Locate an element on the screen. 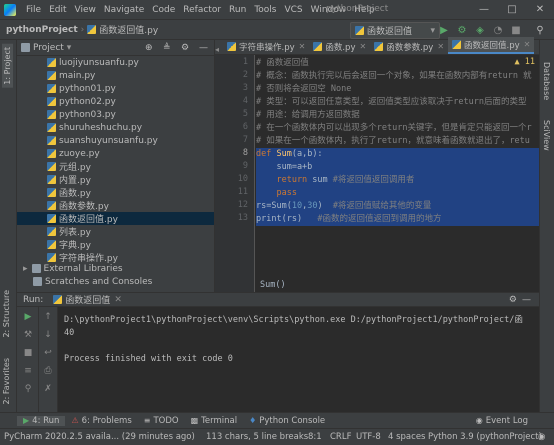 This screenshot has width=554, height=445. print-icon: ⎙ is located at coordinates (48, 371).